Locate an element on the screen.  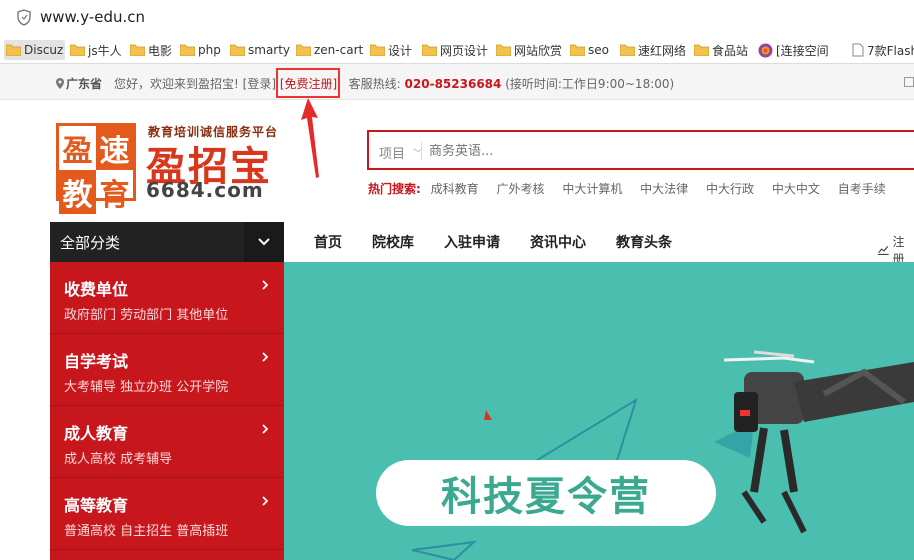
logo-char: 教 is located at coordinates (77, 192).